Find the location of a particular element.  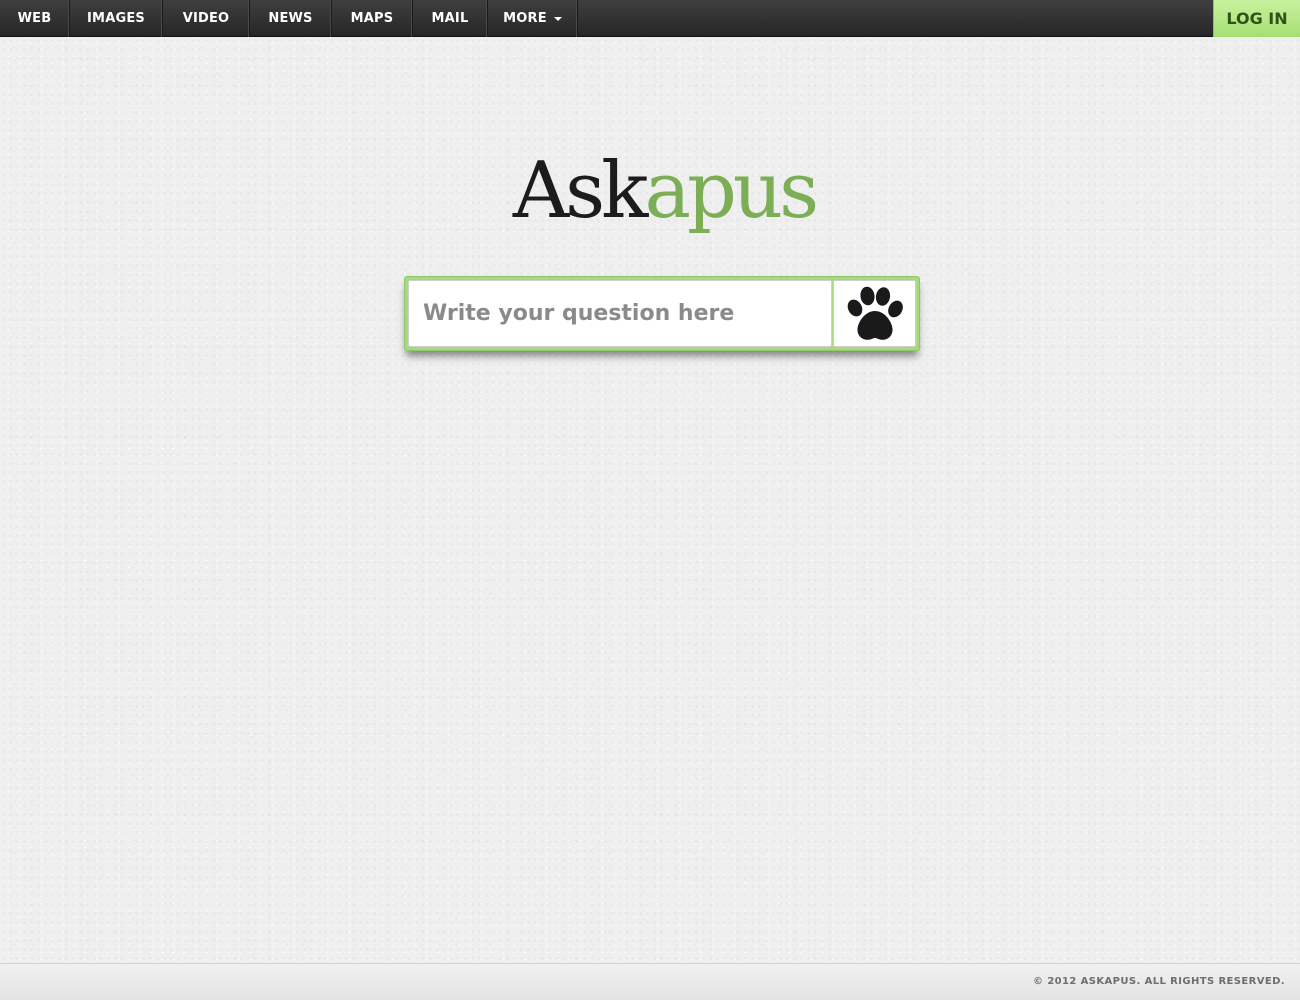

footer: © 2012 ASKAPUS. ALL RIGHTS RESERVED. is located at coordinates (650, 981).